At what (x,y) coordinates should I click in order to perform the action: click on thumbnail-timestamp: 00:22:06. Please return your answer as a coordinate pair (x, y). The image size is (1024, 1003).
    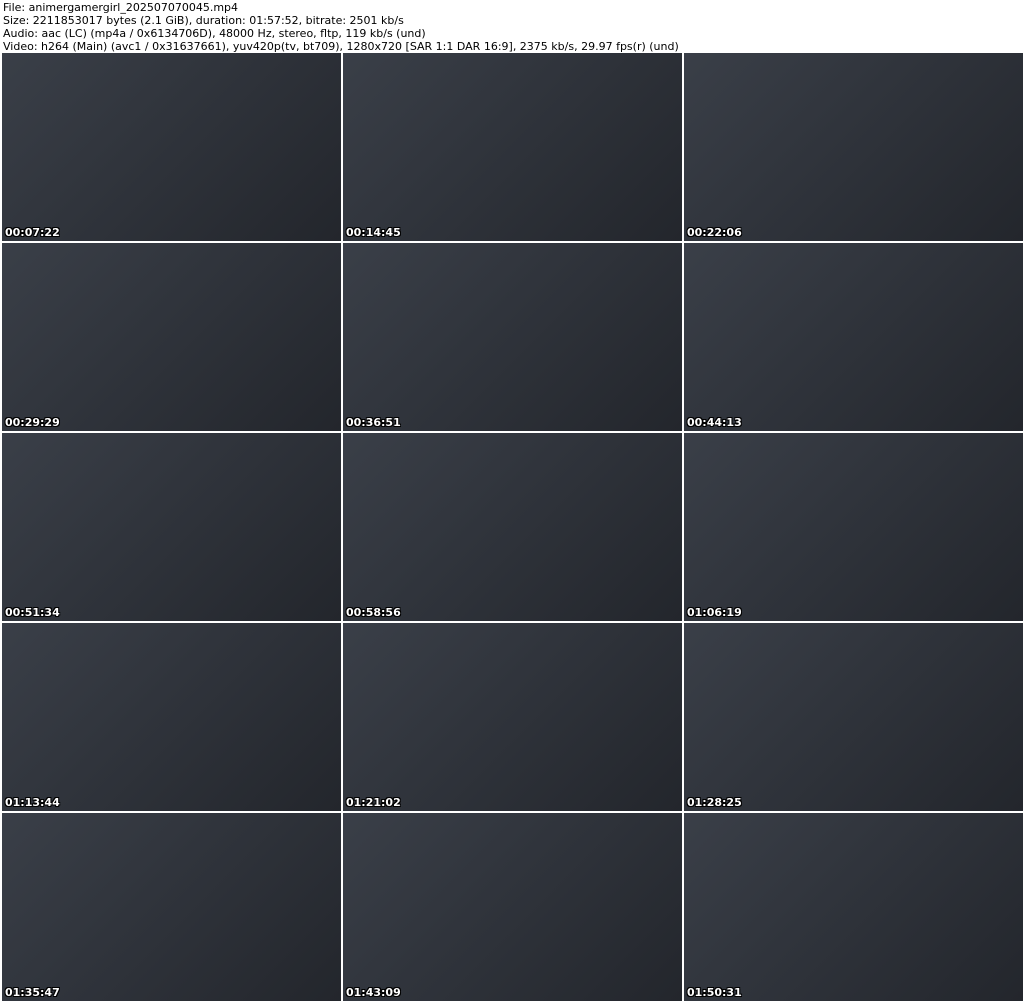
    Looking at the image, I should click on (714, 232).